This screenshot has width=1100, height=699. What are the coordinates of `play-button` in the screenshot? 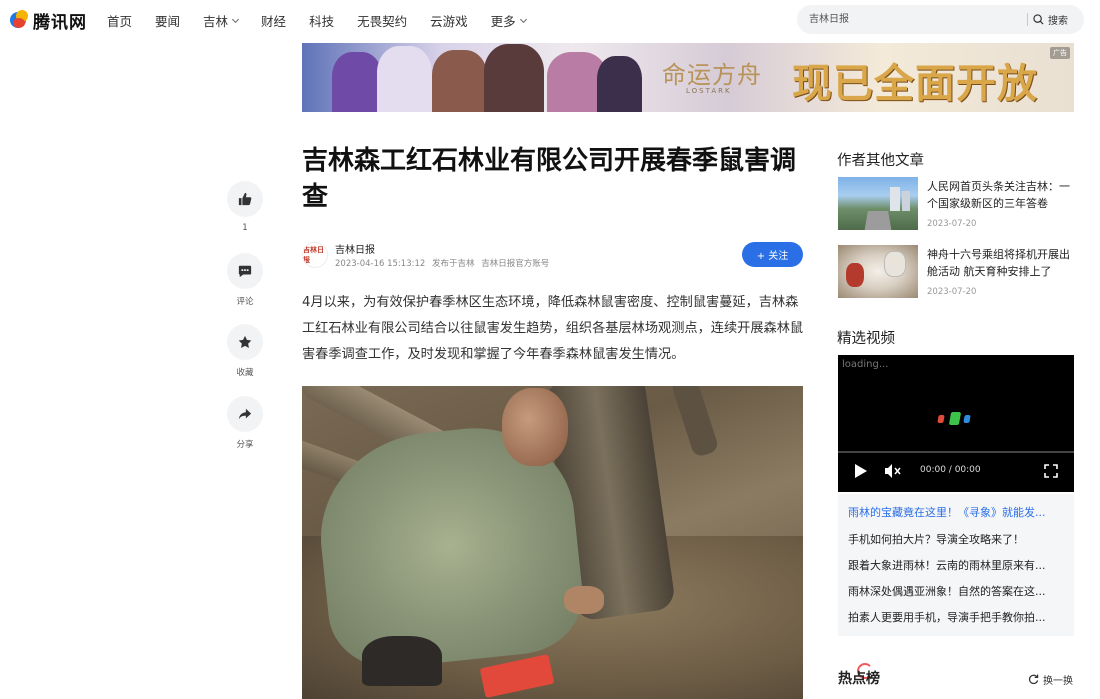 It's located at (861, 473).